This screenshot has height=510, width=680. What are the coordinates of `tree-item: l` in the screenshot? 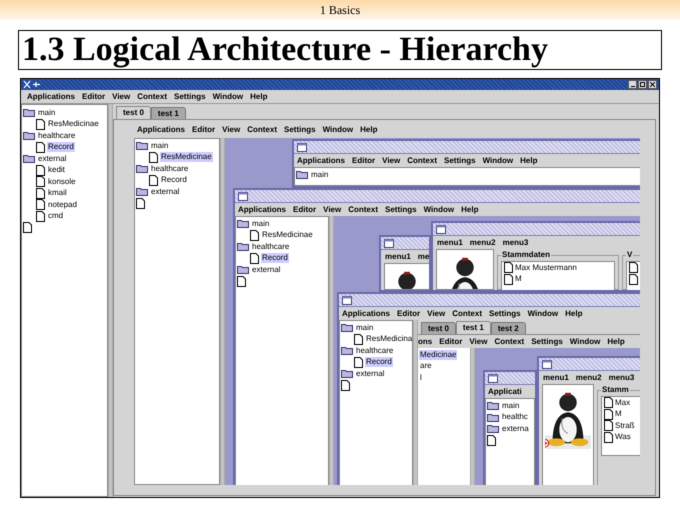 It's located at (421, 377).